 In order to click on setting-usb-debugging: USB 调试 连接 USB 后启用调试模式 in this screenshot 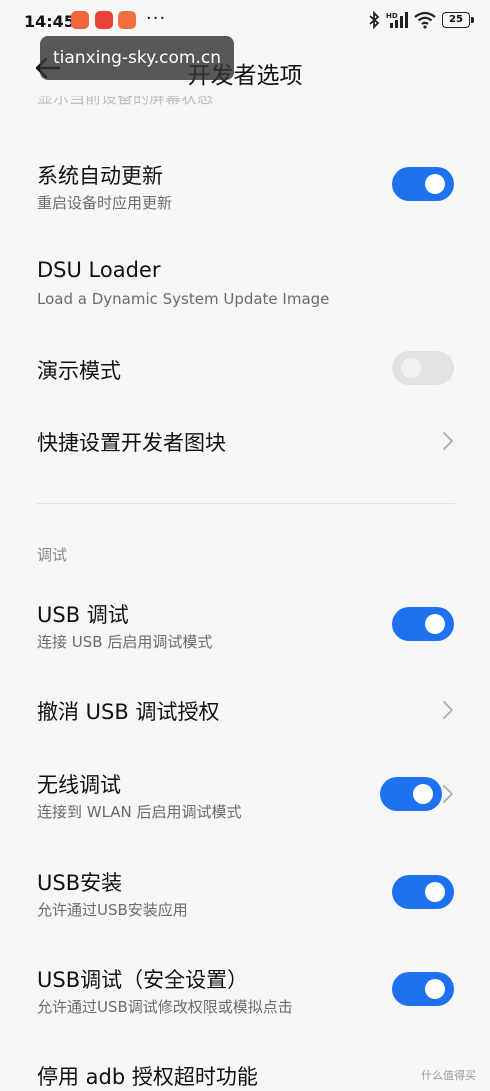, I will do `click(245, 625)`.